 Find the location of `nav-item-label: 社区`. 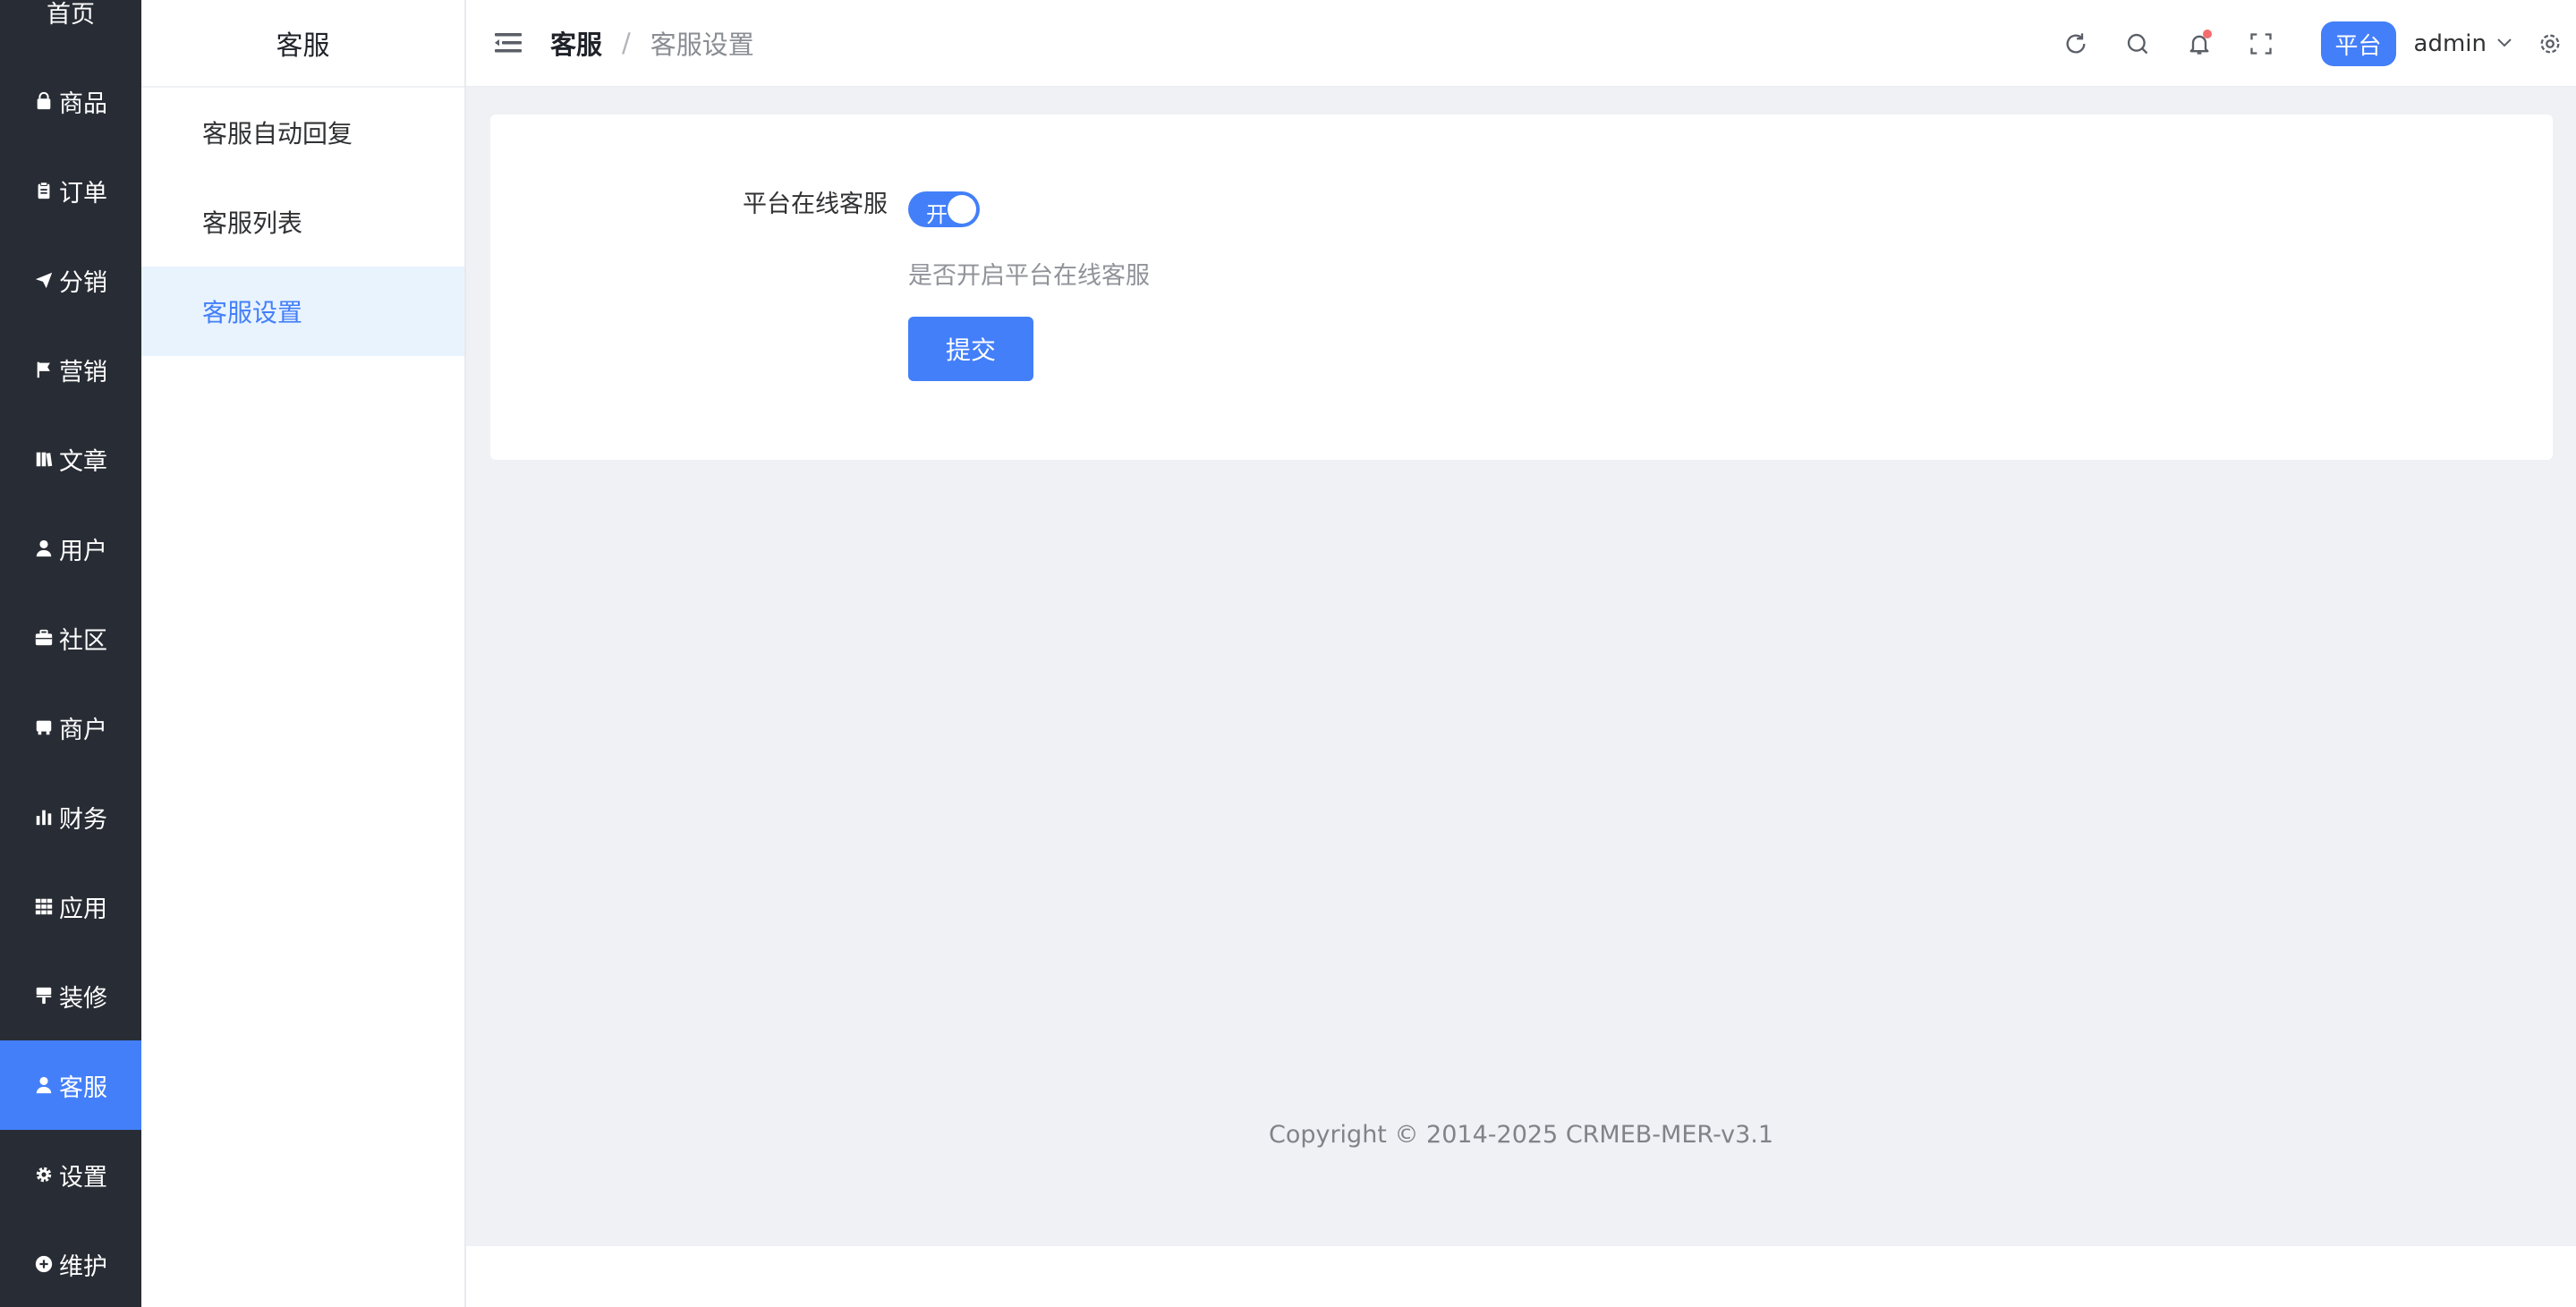

nav-item-label: 社区 is located at coordinates (83, 640).